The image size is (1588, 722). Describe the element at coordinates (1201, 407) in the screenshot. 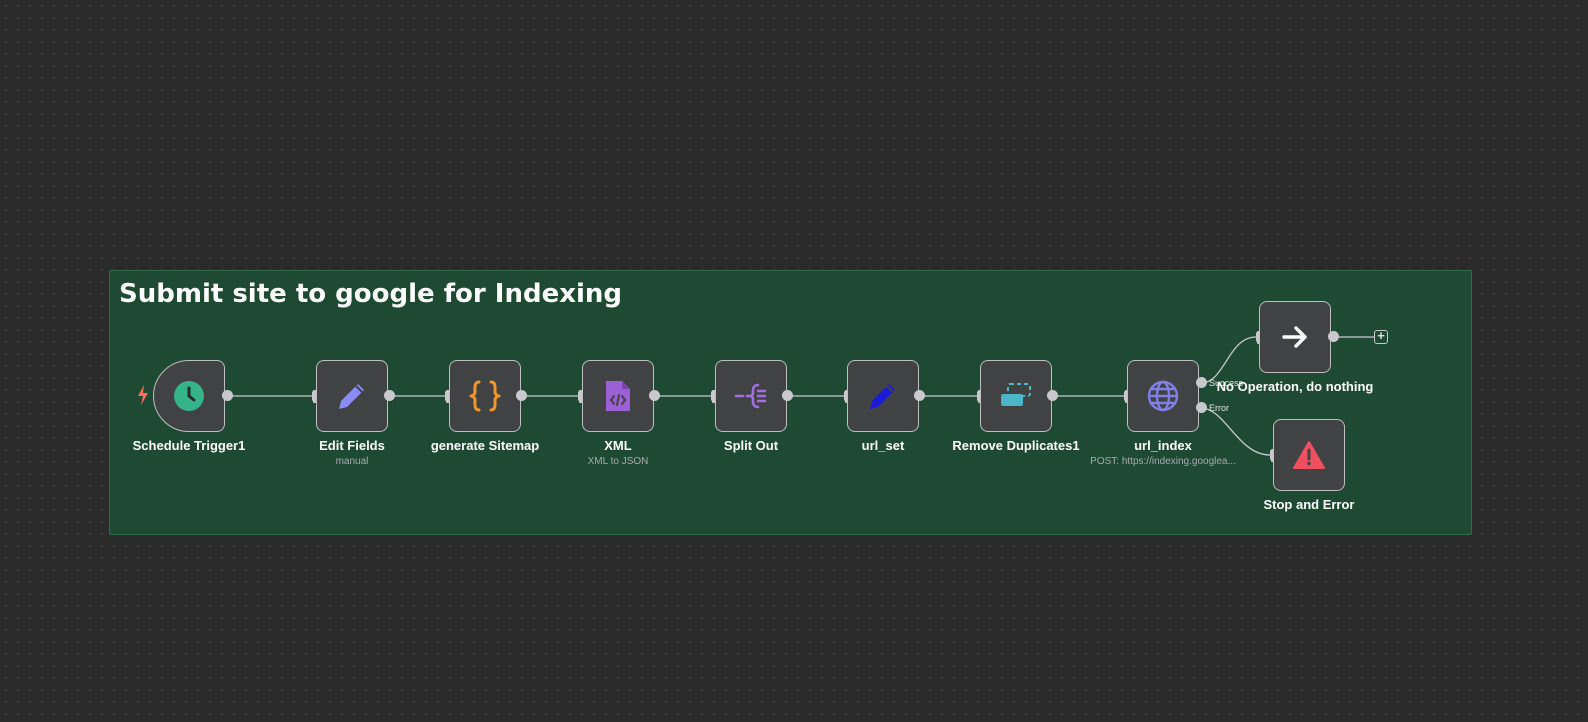

I see `url-index-error-port` at that location.